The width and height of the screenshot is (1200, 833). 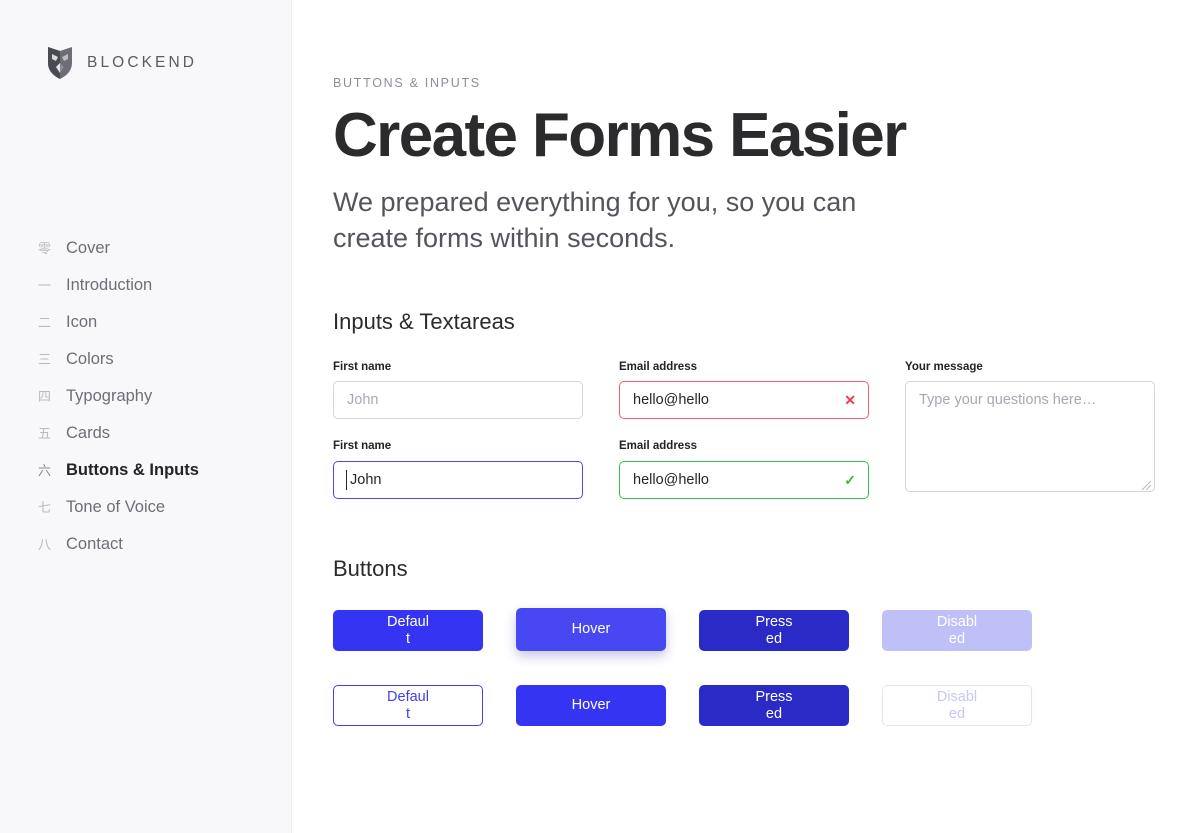 I want to click on sidebar-item-cover: 零 Cover, so click(x=158, y=258).